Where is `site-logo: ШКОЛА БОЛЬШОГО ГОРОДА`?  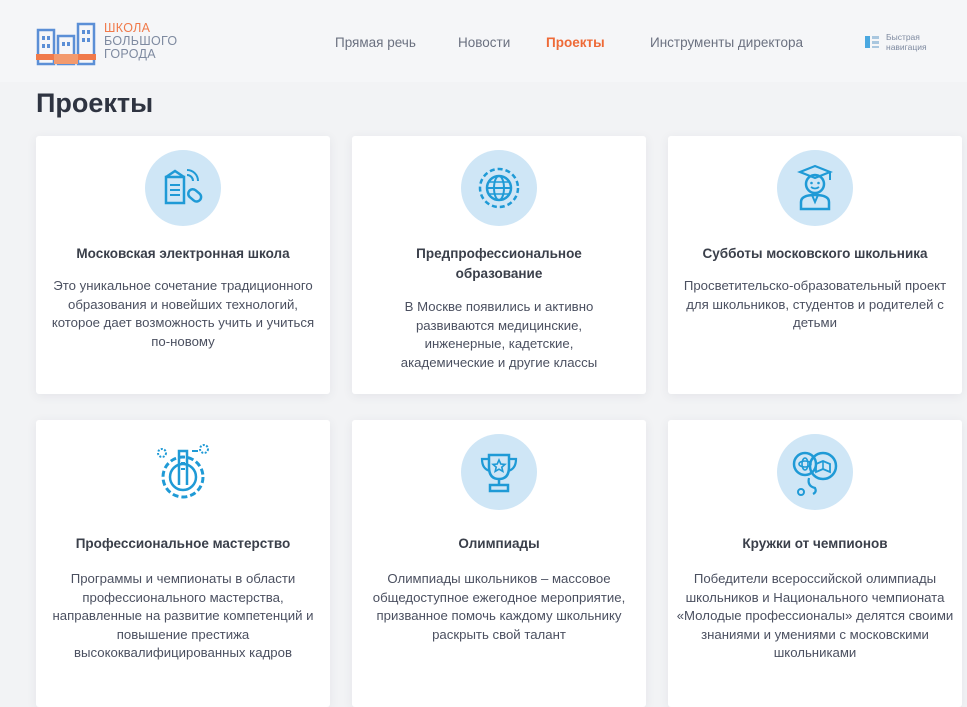 site-logo: ШКОЛА БОЛЬШОГО ГОРОДА is located at coordinates (121, 43).